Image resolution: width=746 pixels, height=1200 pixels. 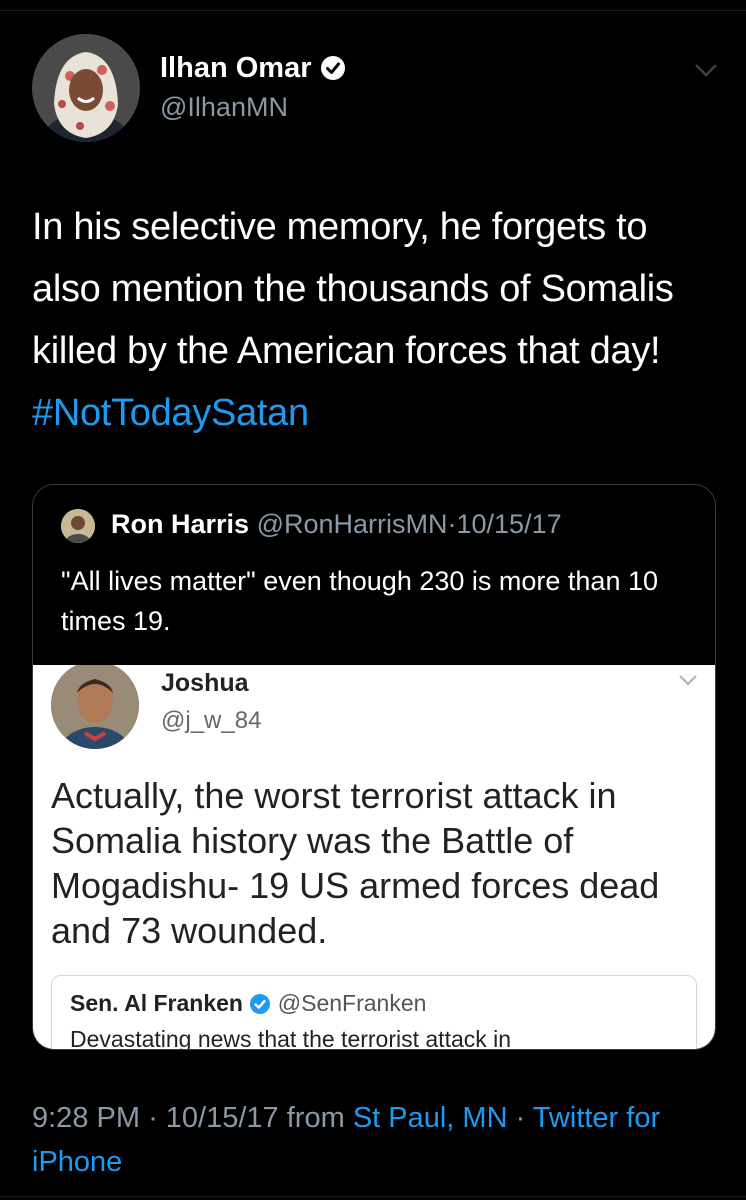 I want to click on screenshot-avatar, so click(x=95, y=707).